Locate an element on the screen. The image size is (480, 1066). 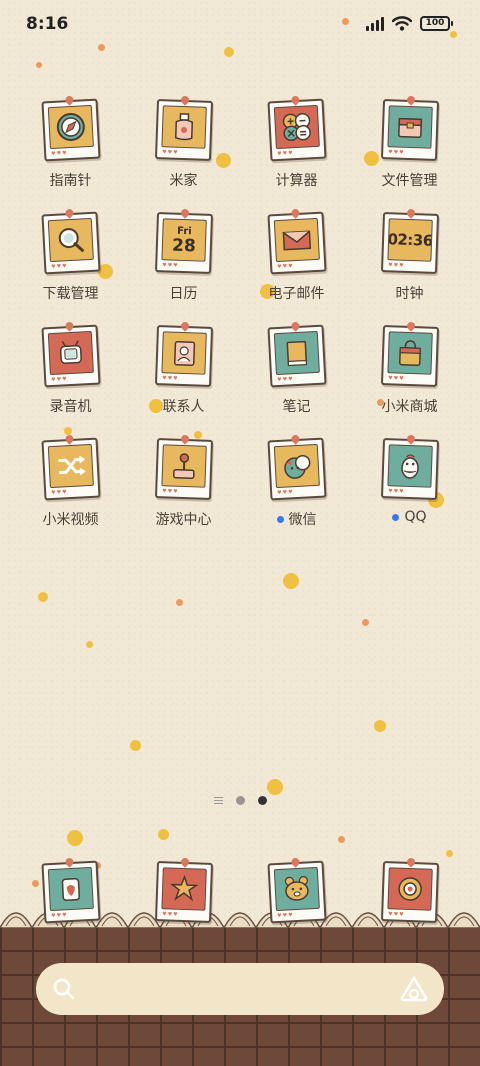
app-mail: ♥♥♥ 电子邮件 is located at coordinates (296, 266).